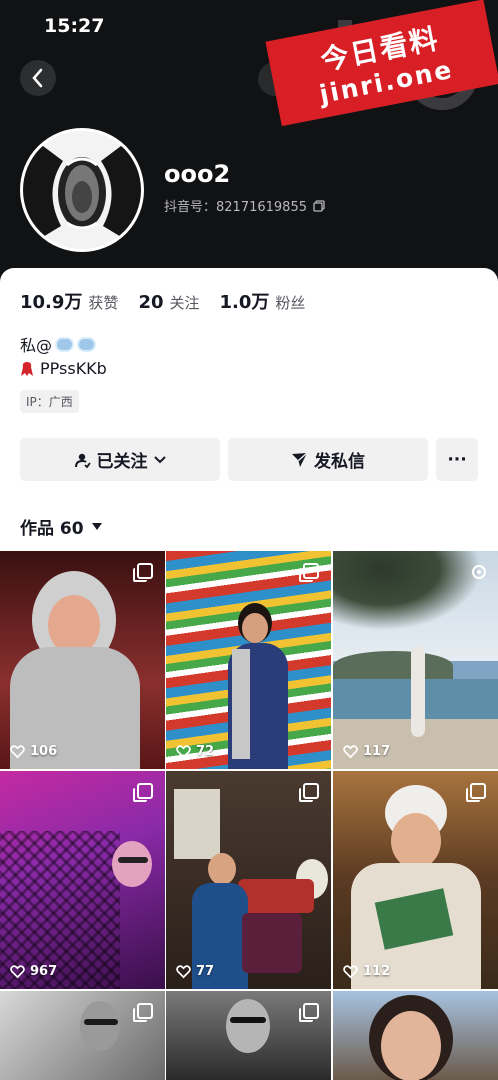 Image resolution: width=498 pixels, height=1080 pixels. What do you see at coordinates (290, 303) in the screenshot?
I see `stat-followers-label: 粉丝` at bounding box center [290, 303].